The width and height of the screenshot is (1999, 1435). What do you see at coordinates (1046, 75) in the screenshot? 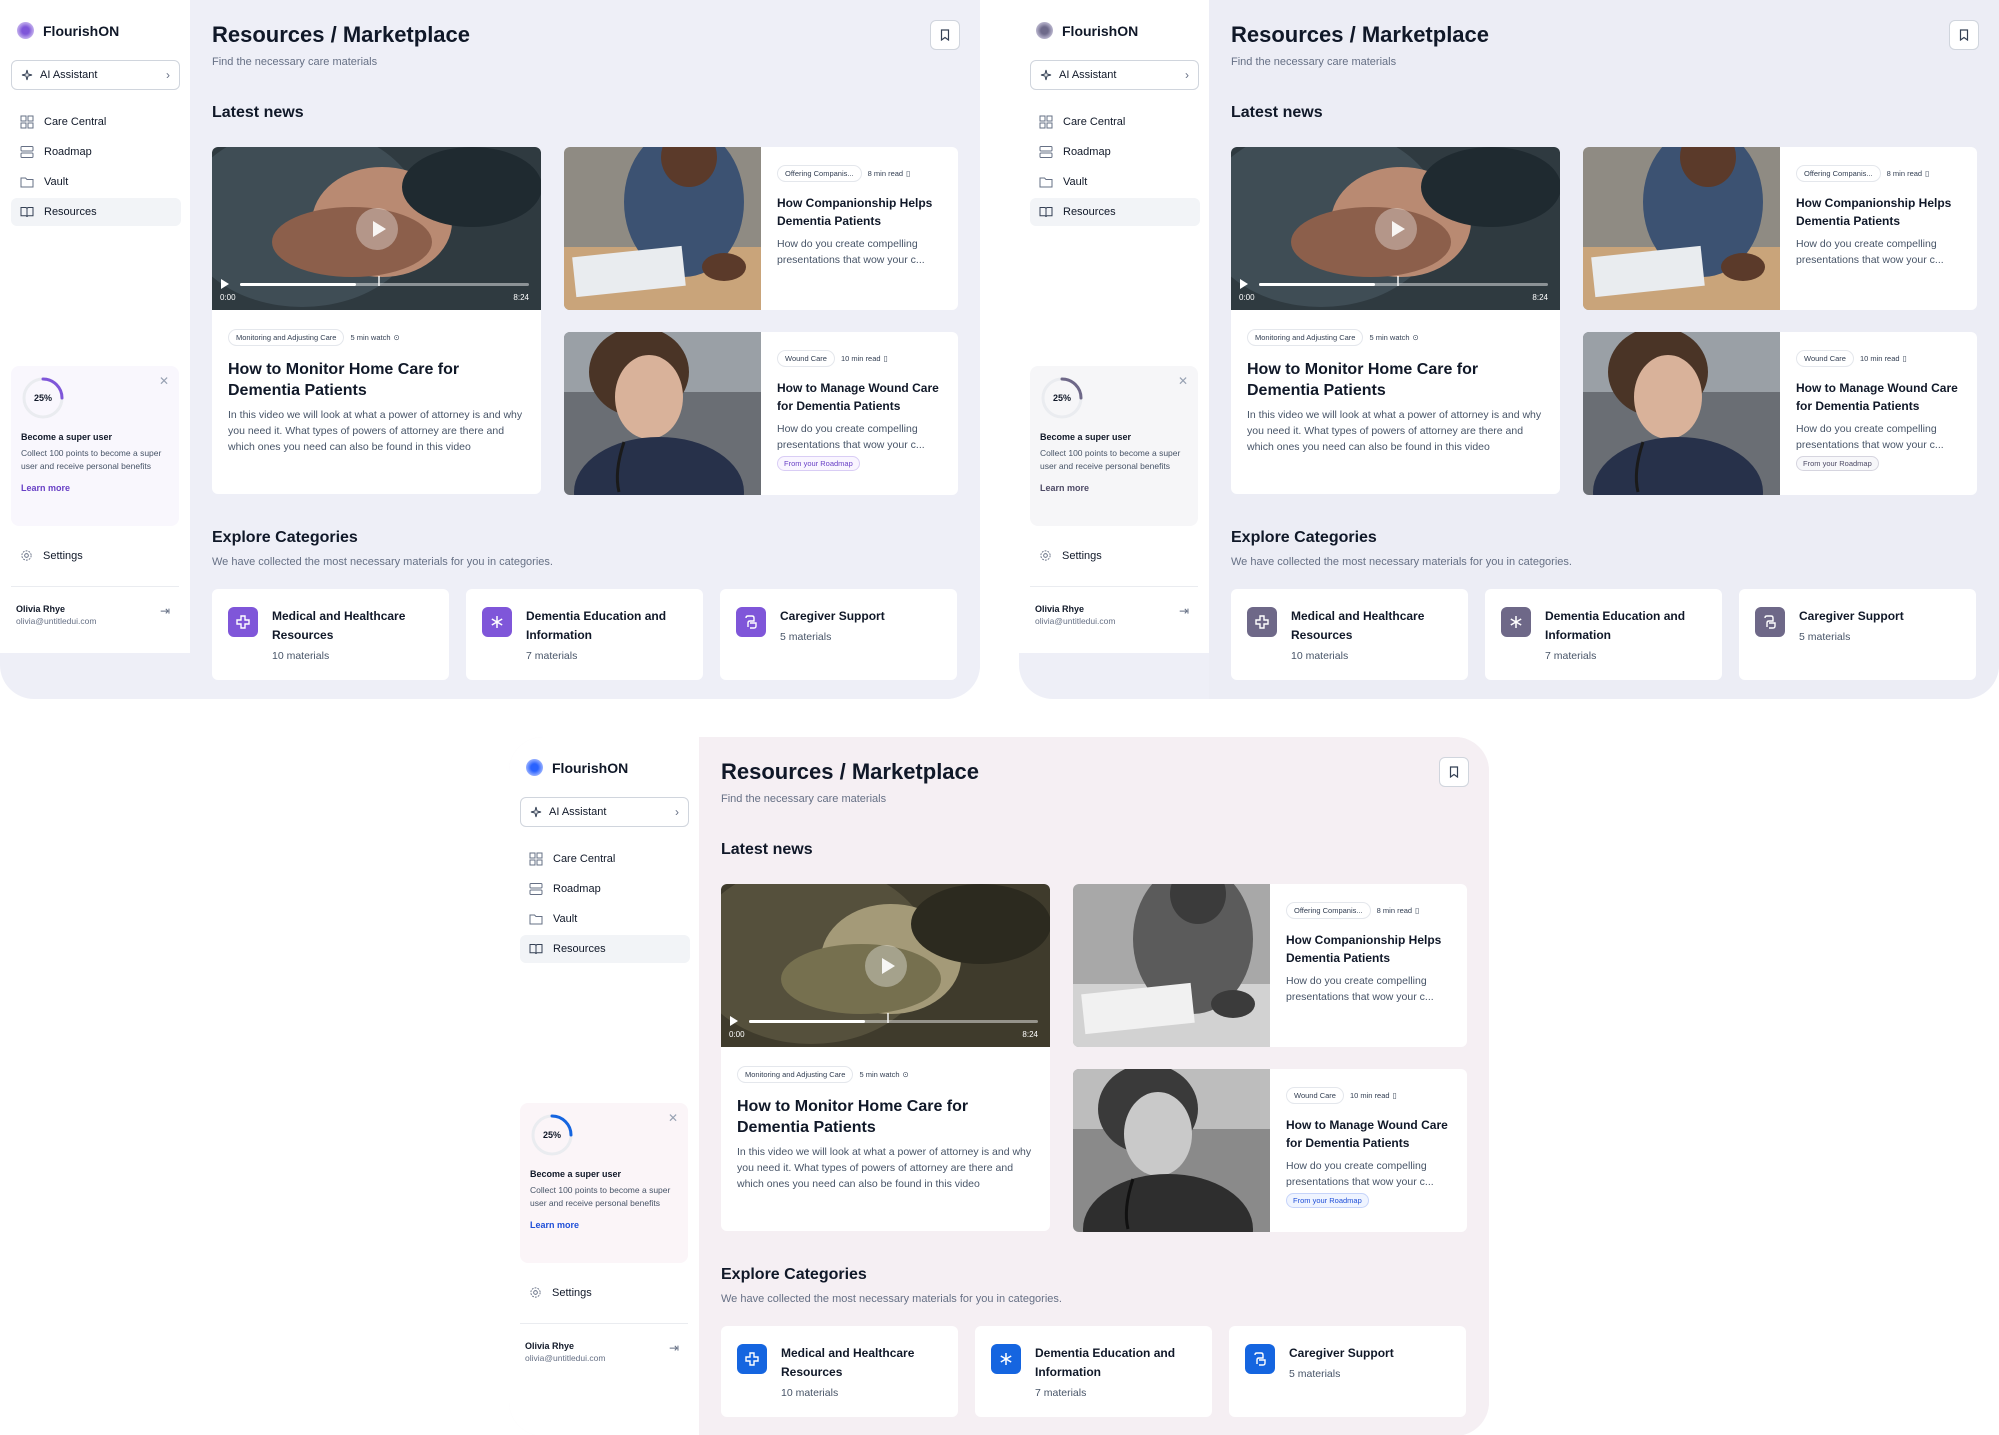
I see `sparkle-icon` at bounding box center [1046, 75].